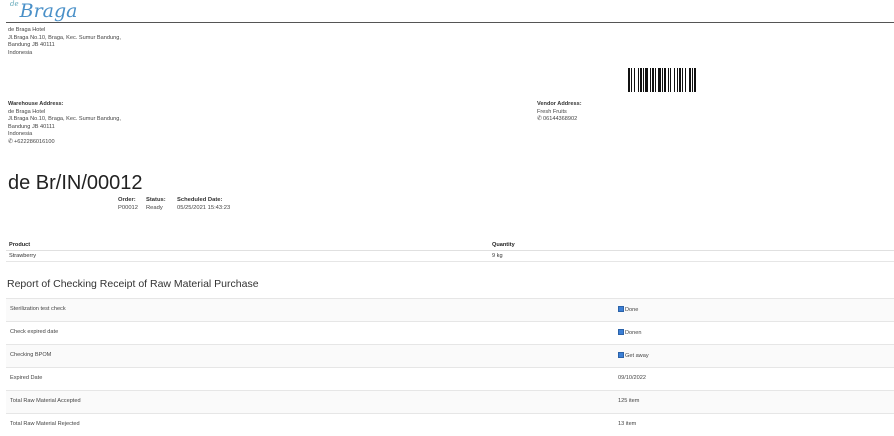 This screenshot has height=436, width=894. Describe the element at coordinates (64, 143) in the screenshot. I see `warehouse-phone: ✆+622286016100` at that location.